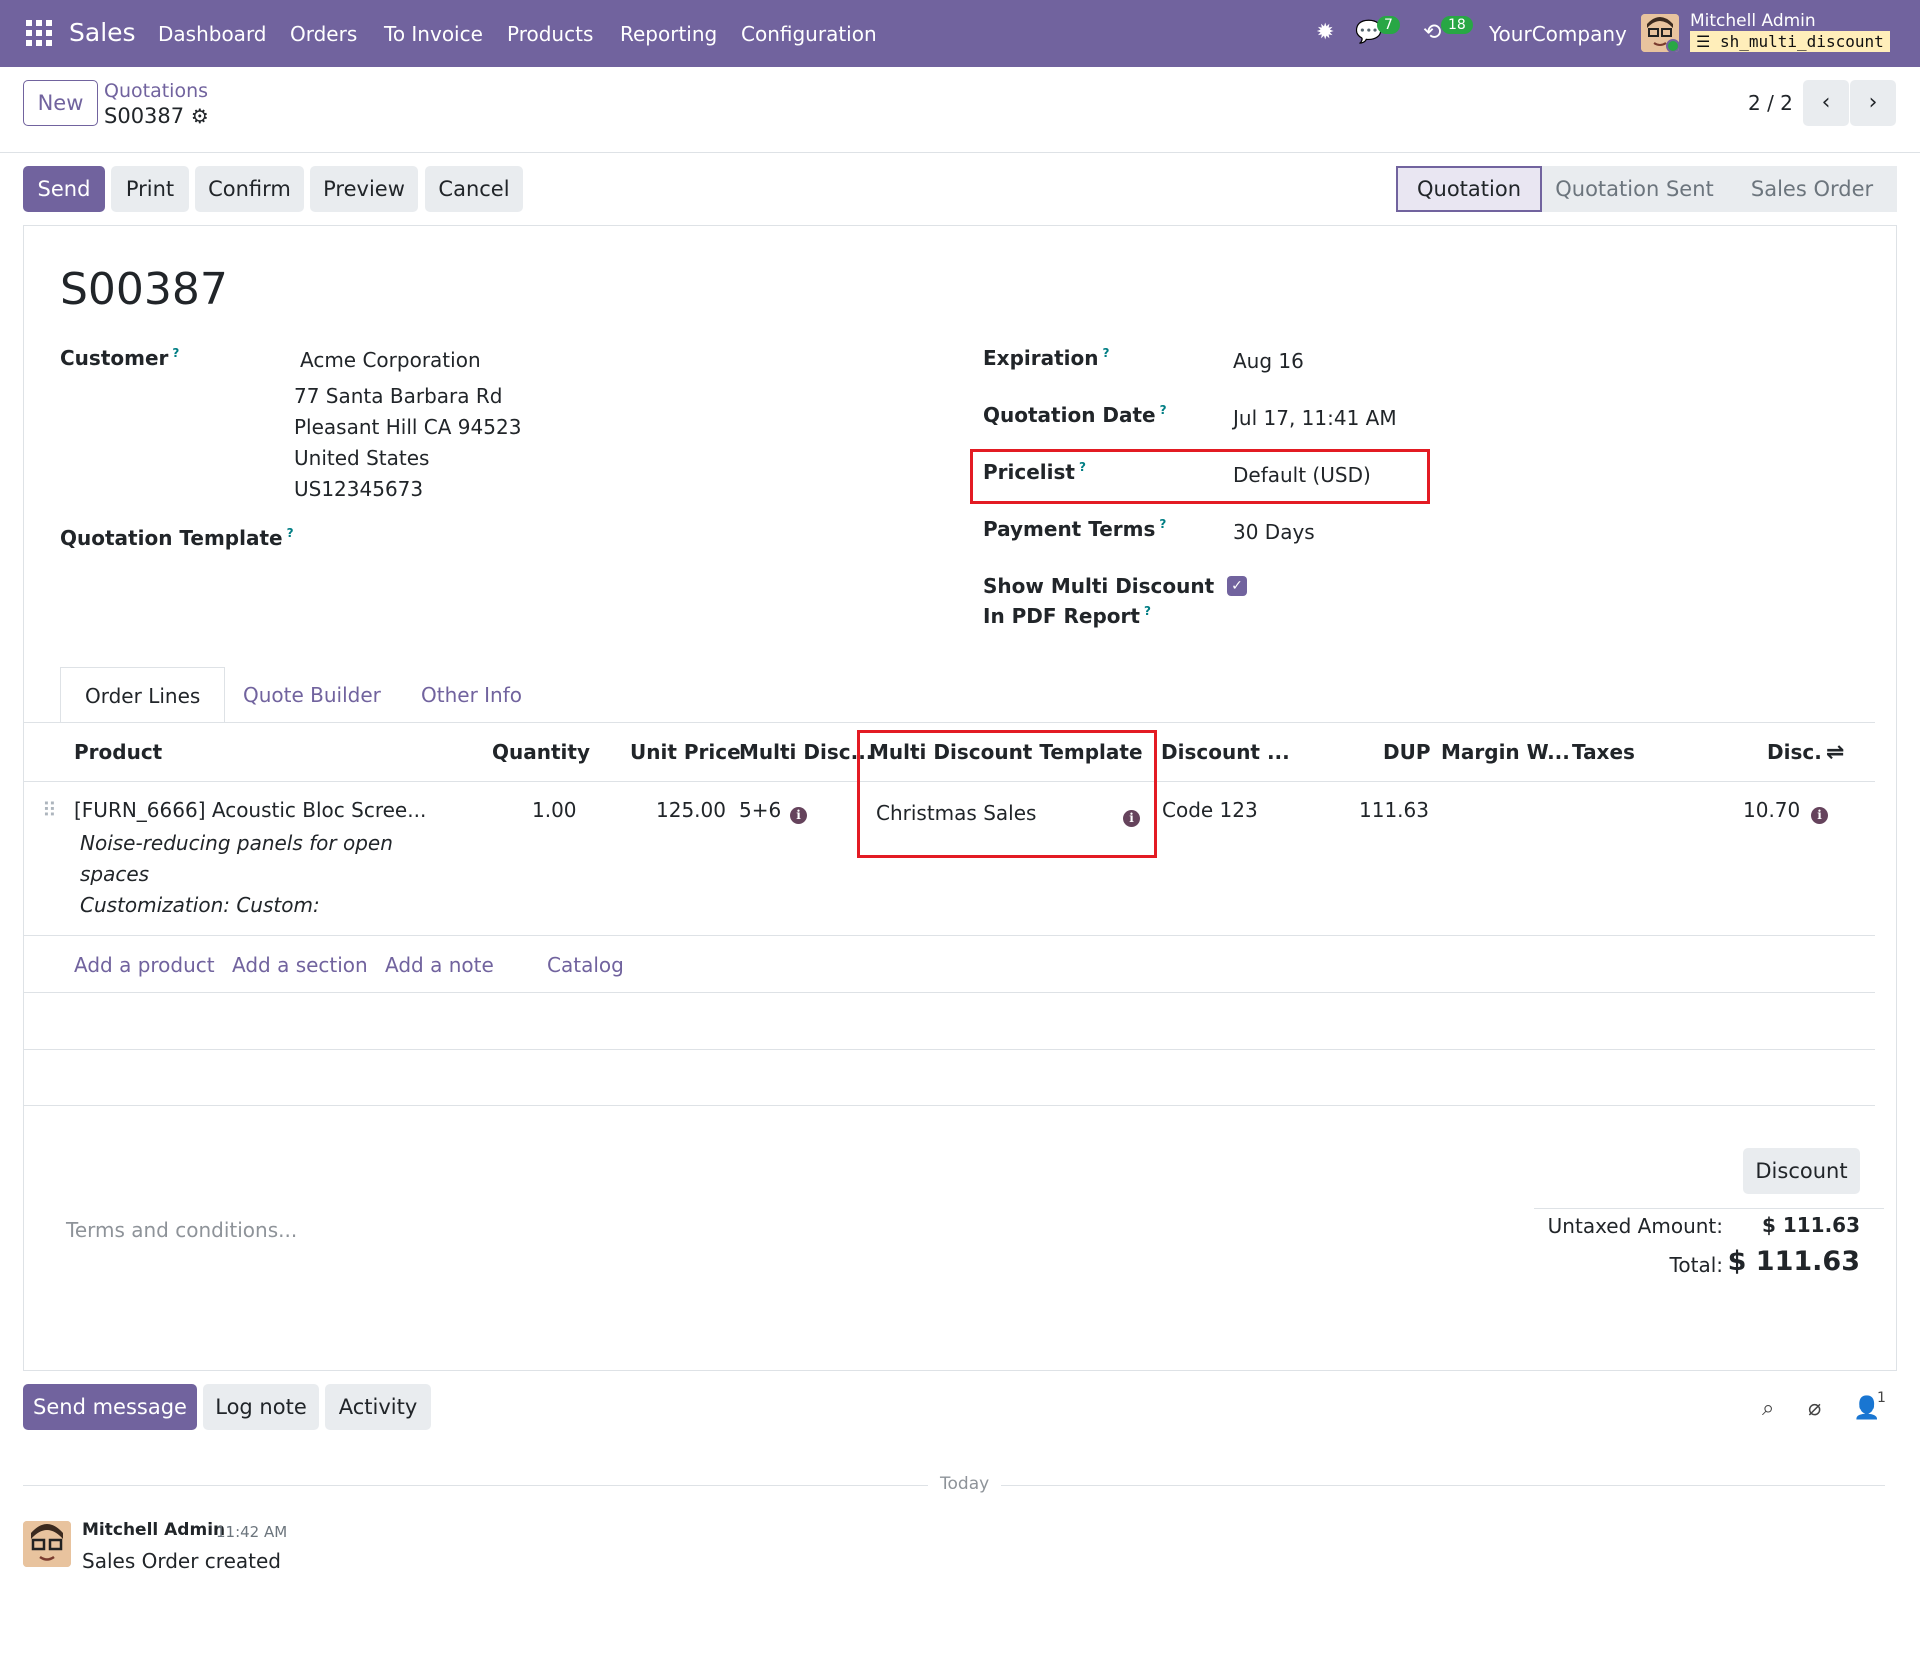  Describe the element at coordinates (1709, 1208) in the screenshot. I see `totals-divider` at that location.